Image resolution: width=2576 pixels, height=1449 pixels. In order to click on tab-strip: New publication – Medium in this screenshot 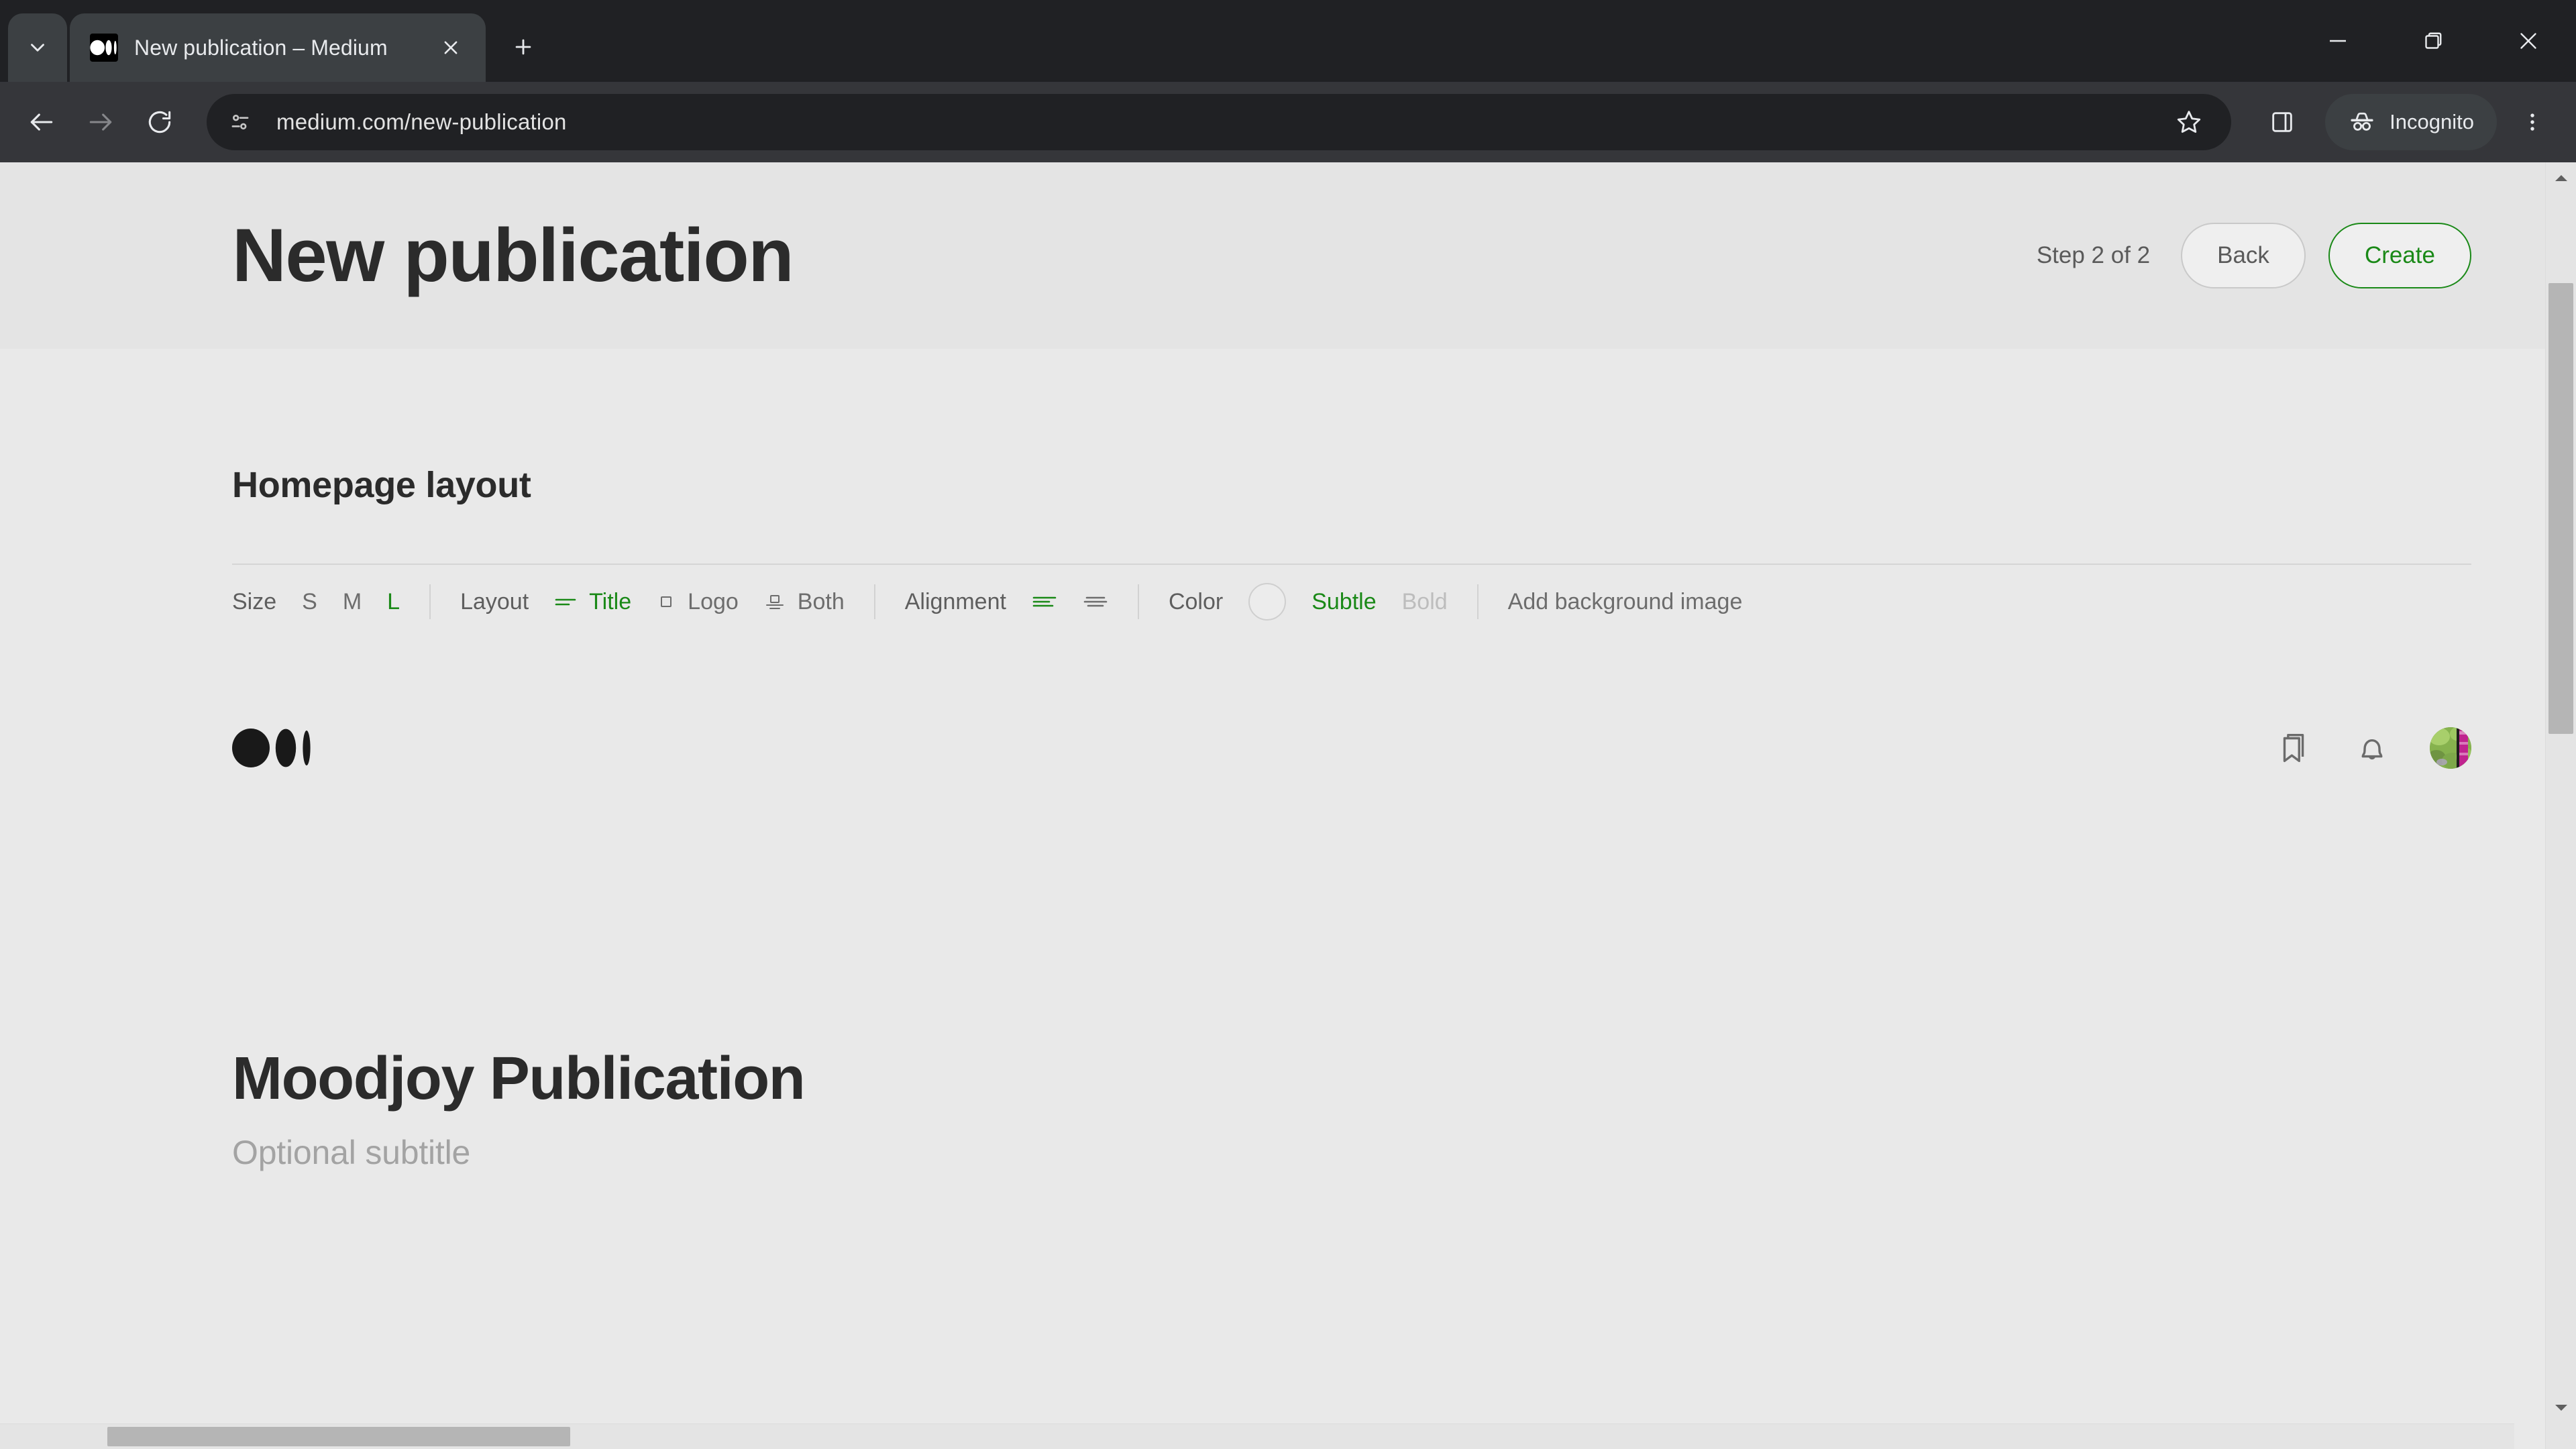, I will do `click(1288, 41)`.